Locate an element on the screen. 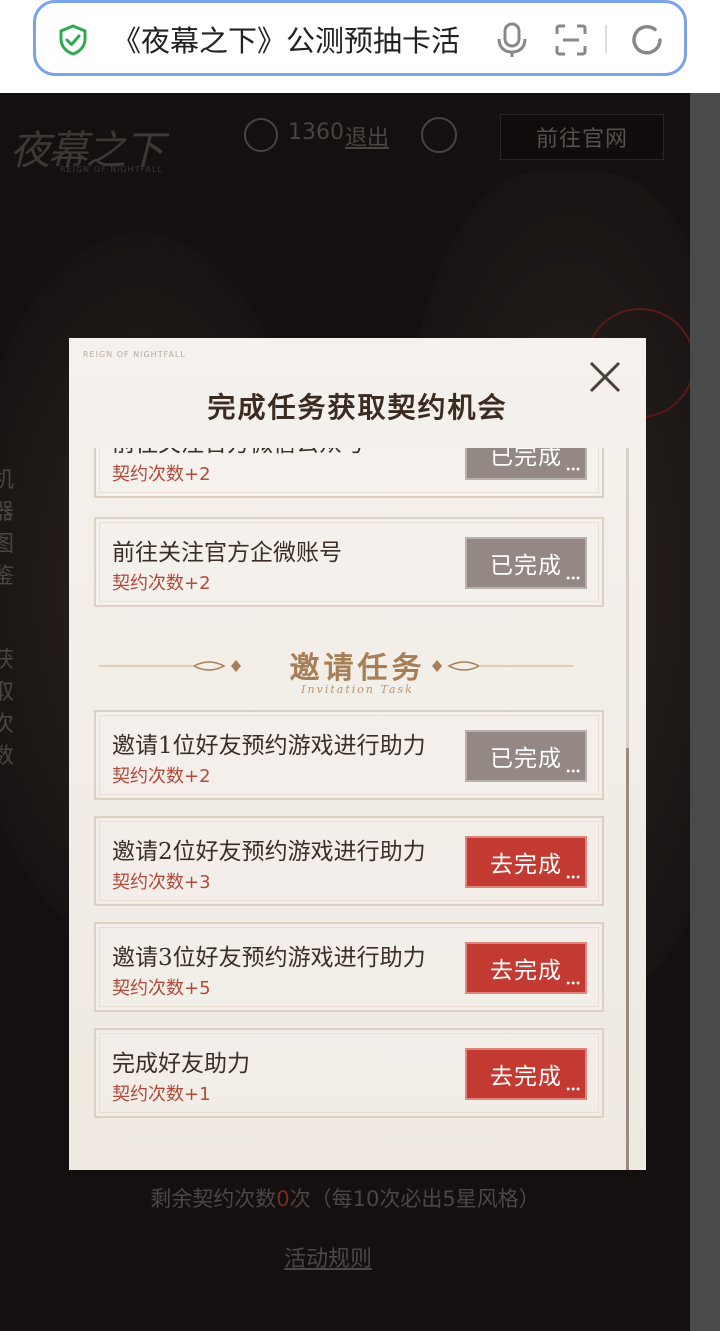 The image size is (720, 1331). task-item: 完成好友助力 契约次数+1 去完成 ••• is located at coordinates (349, 1073).